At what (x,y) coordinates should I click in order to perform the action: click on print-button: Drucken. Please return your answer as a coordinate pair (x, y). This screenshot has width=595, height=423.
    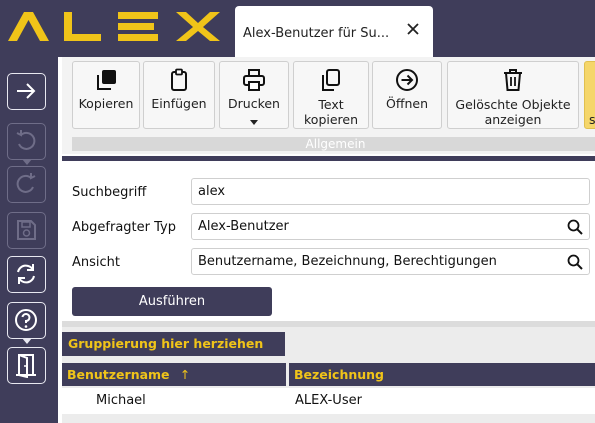
    Looking at the image, I should click on (254, 95).